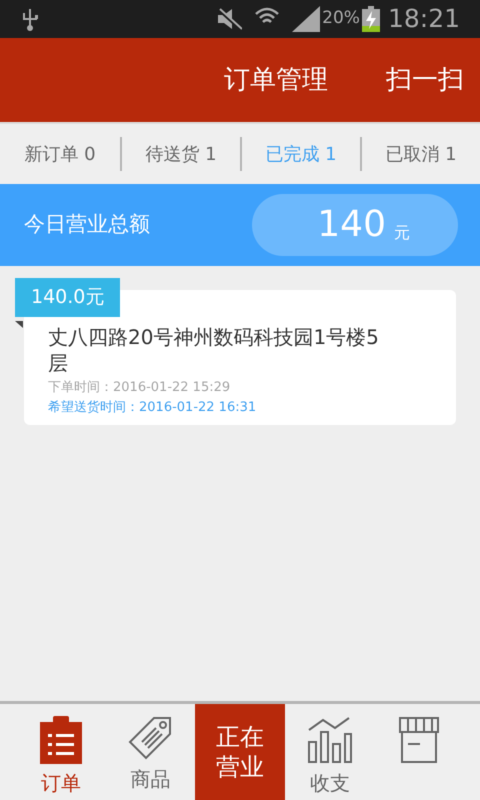 The height and width of the screenshot is (800, 480). What do you see at coordinates (351, 225) in the screenshot?
I see `amount-value: 140` at bounding box center [351, 225].